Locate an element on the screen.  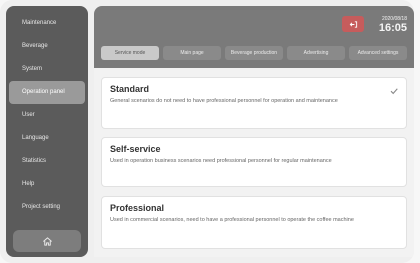
sidebar-item-project-setting: Project setting is located at coordinates (47, 207).